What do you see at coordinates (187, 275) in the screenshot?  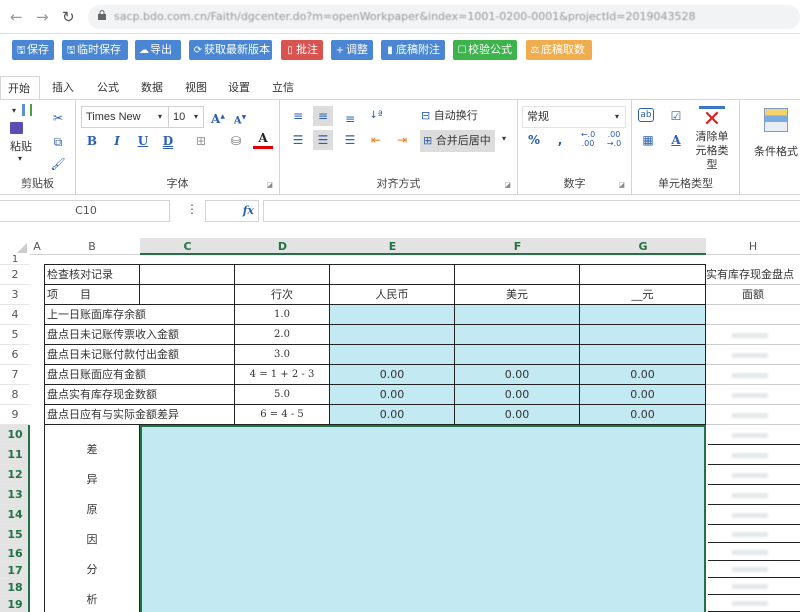 I see `cell-c2` at bounding box center [187, 275].